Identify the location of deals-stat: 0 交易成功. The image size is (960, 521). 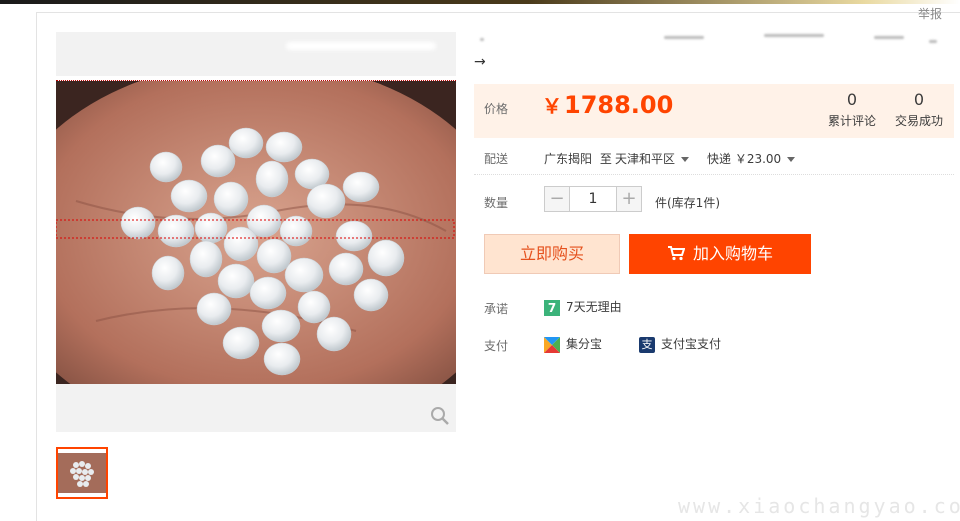
(919, 109).